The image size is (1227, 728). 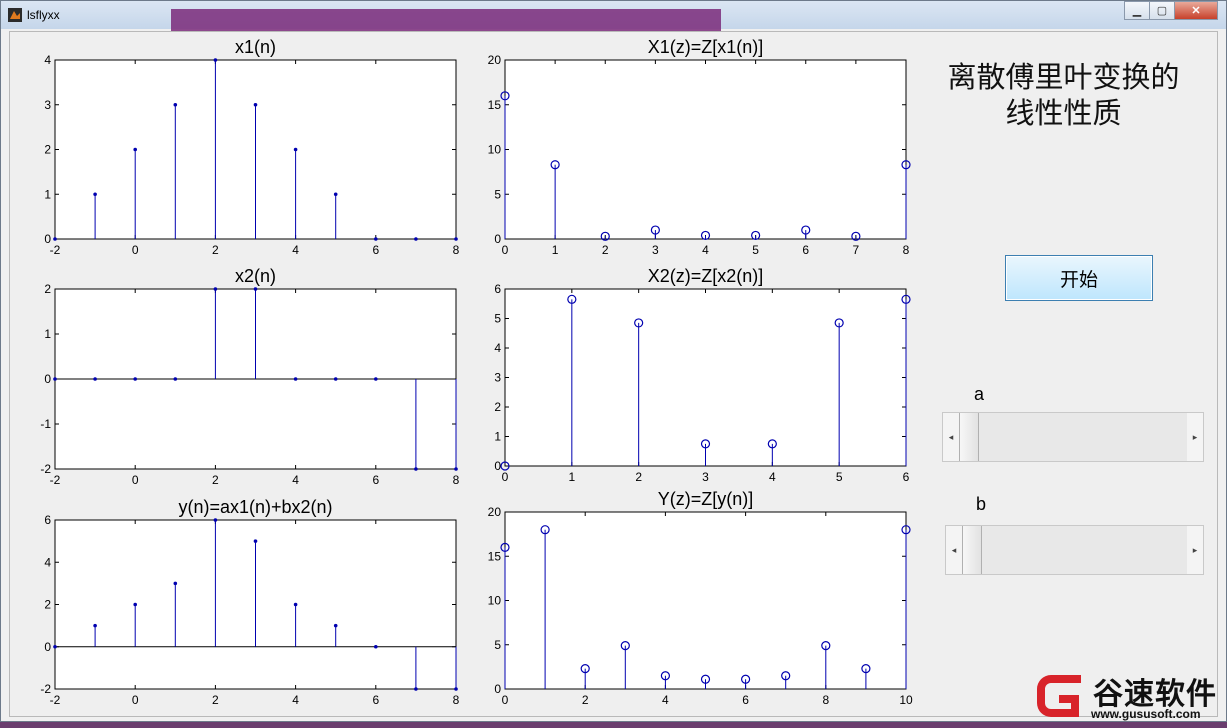 What do you see at coordinates (495, 556) in the screenshot?
I see `Y-y-tick-label: 15` at bounding box center [495, 556].